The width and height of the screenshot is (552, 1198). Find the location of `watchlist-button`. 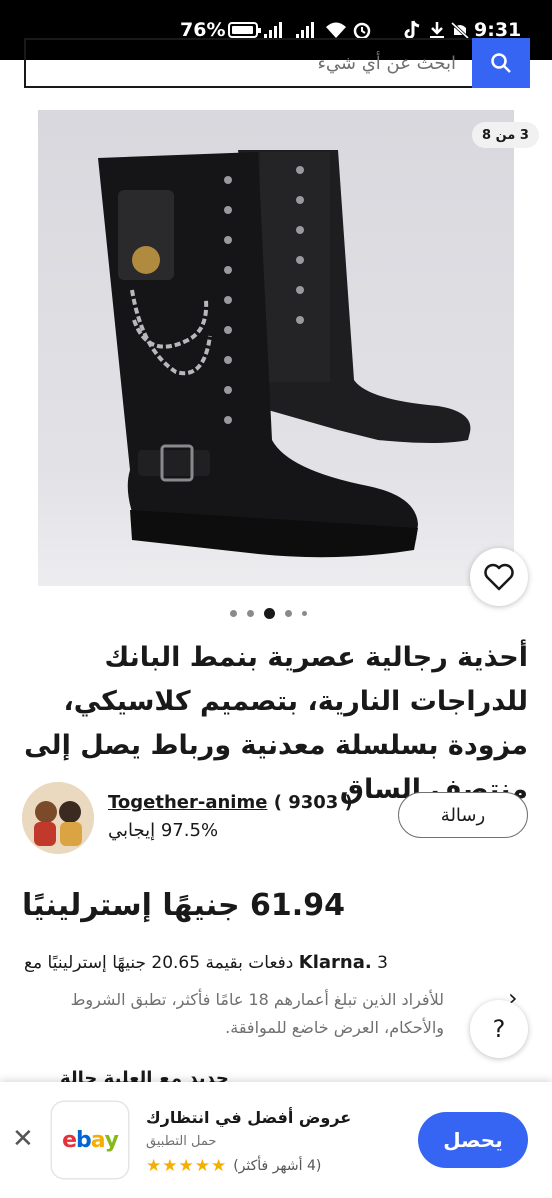

watchlist-button is located at coordinates (499, 577).